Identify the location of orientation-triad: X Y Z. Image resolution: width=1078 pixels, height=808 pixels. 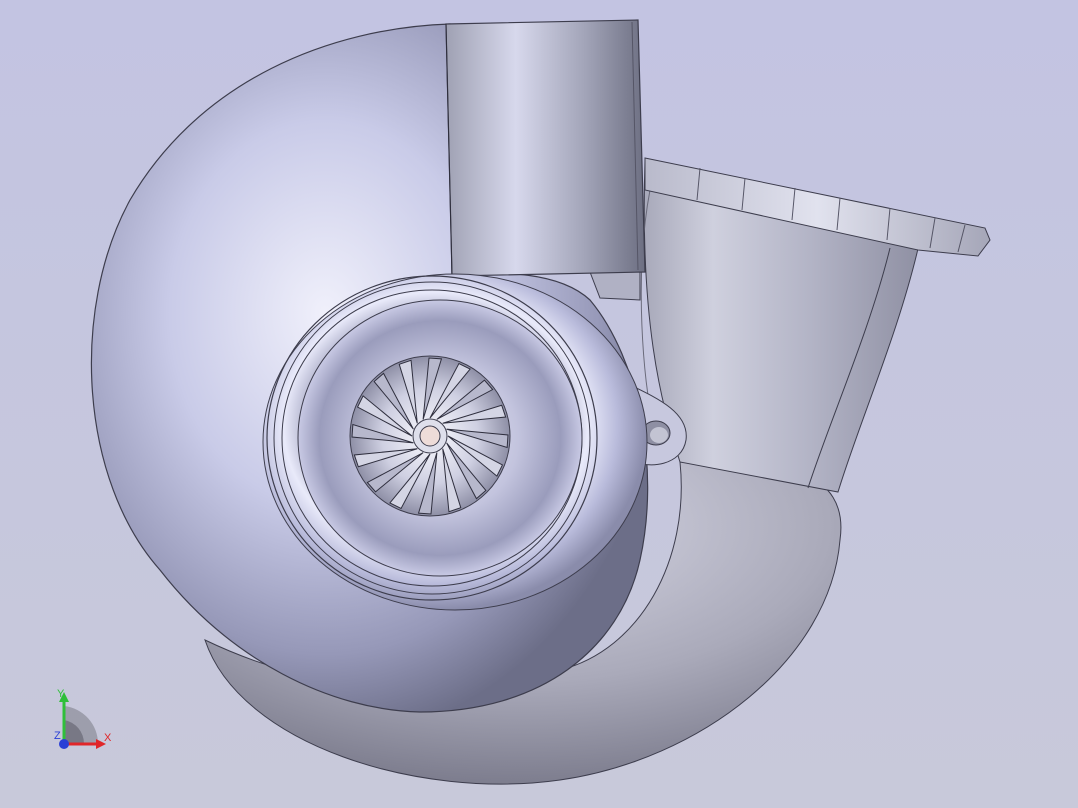
(85, 720).